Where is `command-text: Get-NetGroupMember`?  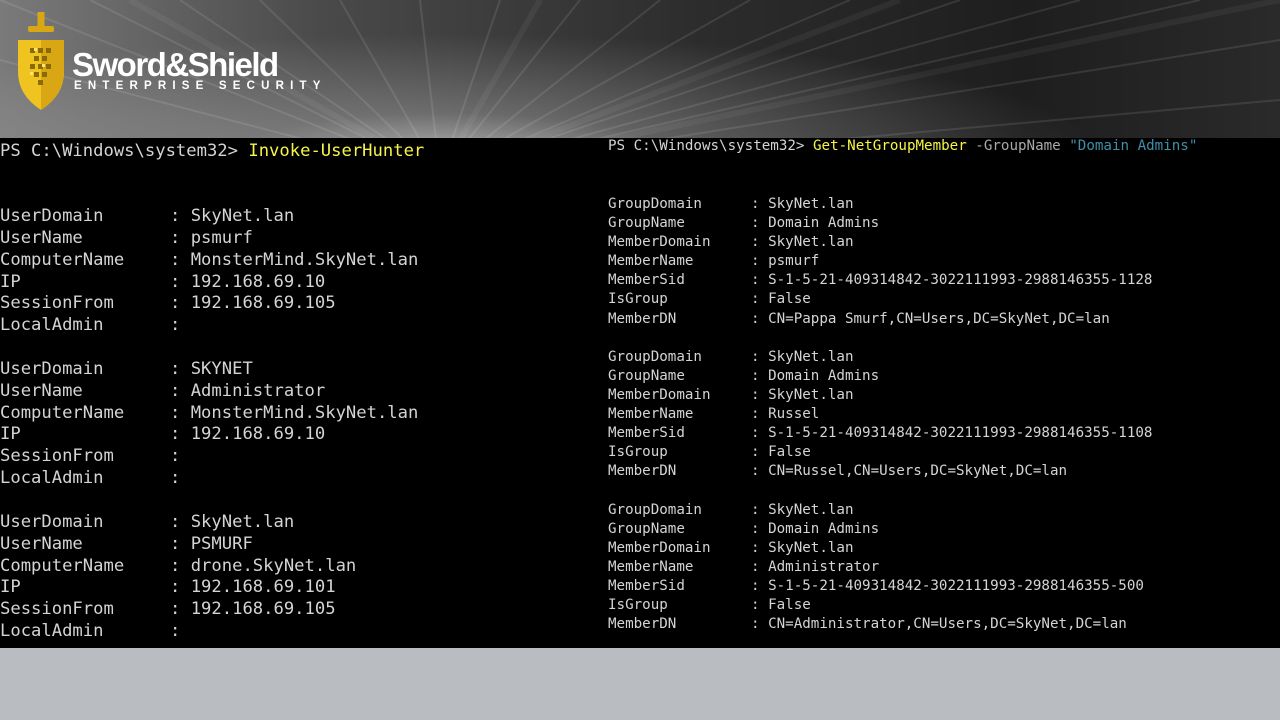 command-text: Get-NetGroupMember is located at coordinates (890, 146).